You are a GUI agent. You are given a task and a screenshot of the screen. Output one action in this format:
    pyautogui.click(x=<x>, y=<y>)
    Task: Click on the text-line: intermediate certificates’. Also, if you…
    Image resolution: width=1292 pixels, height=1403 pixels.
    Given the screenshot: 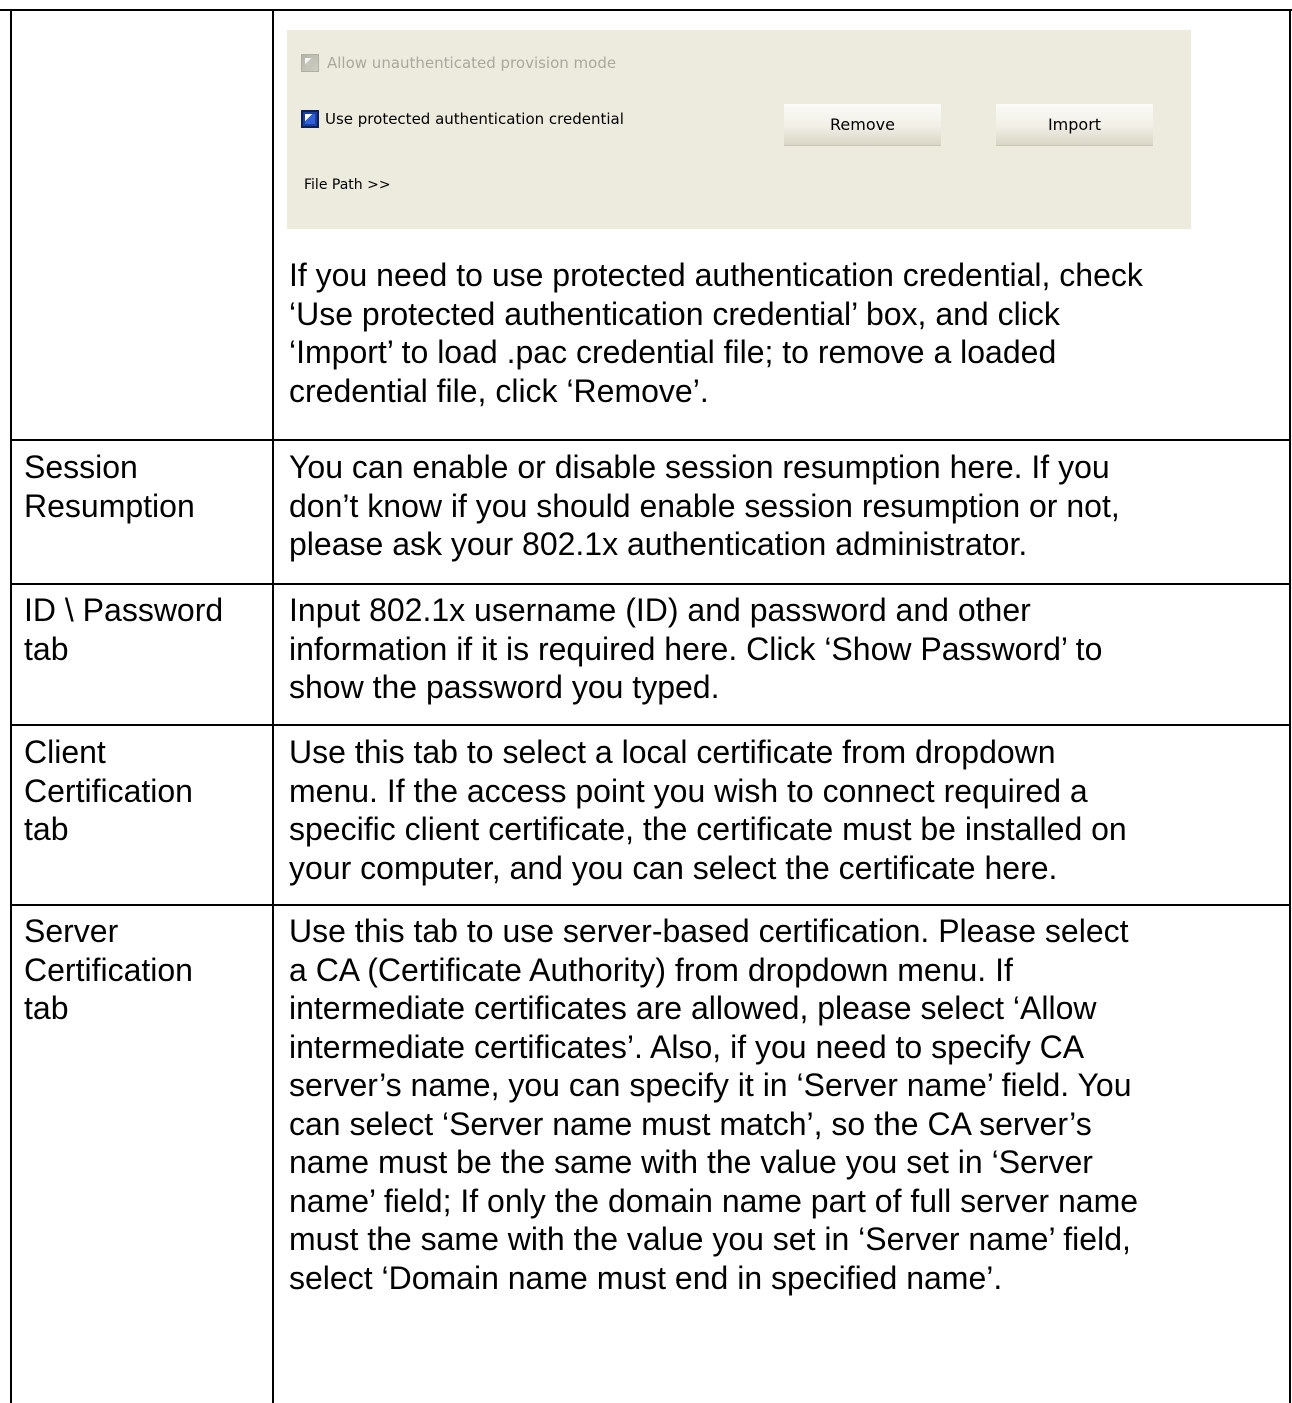 What is the action you would take?
    pyautogui.click(x=687, y=1046)
    